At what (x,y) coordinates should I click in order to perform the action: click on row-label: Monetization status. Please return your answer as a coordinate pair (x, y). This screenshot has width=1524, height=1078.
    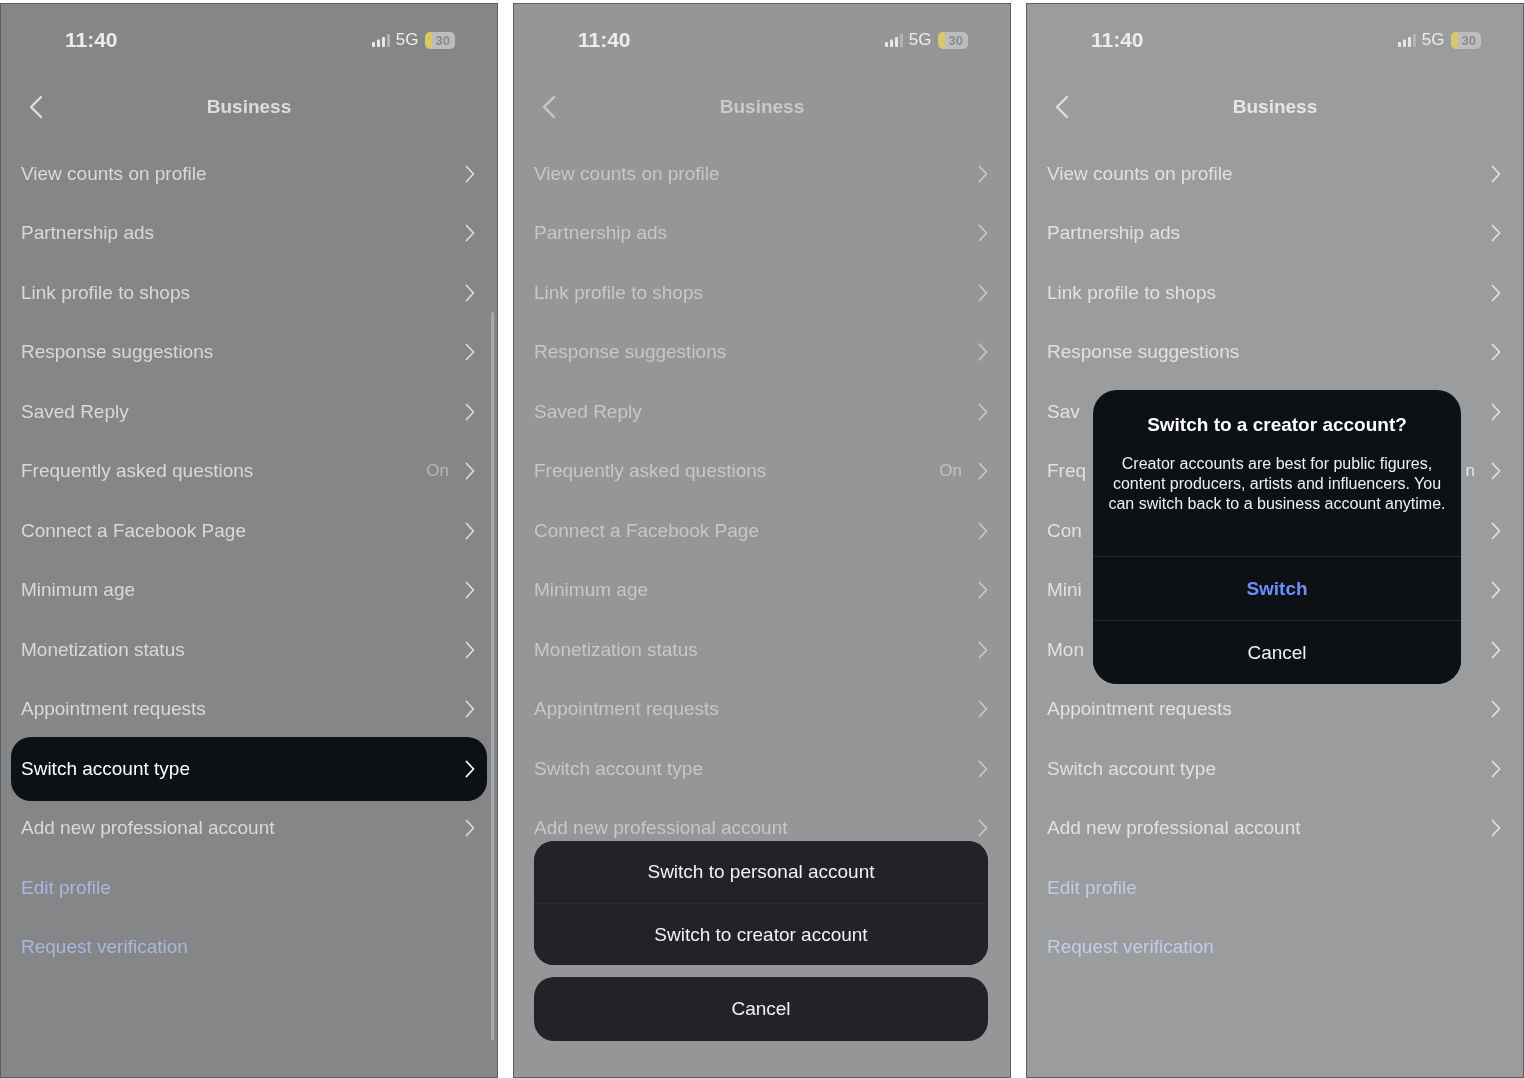
    Looking at the image, I should click on (103, 649).